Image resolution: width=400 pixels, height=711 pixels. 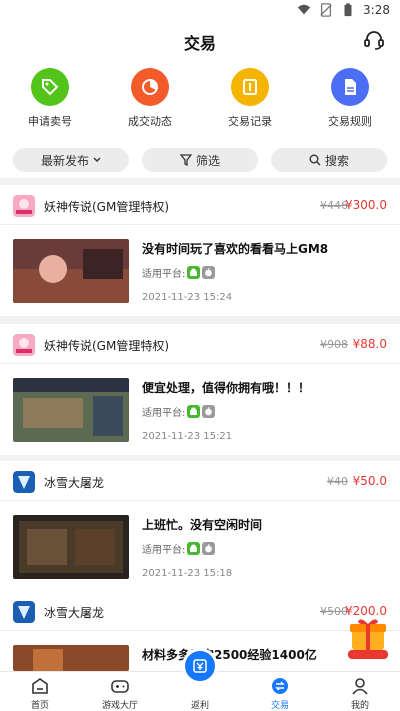 I want to click on listing-time: 2021-11-23 15:24, so click(x=187, y=297).